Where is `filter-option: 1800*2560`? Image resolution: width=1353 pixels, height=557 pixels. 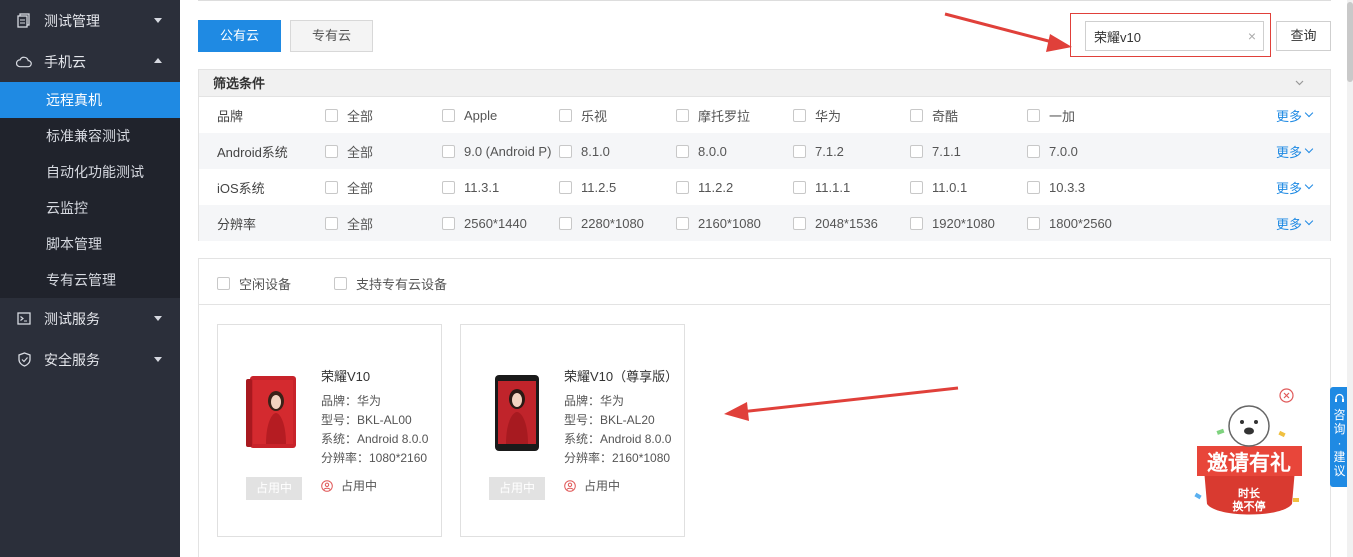
filter-option: 1800*2560 is located at coordinates (1069, 223).